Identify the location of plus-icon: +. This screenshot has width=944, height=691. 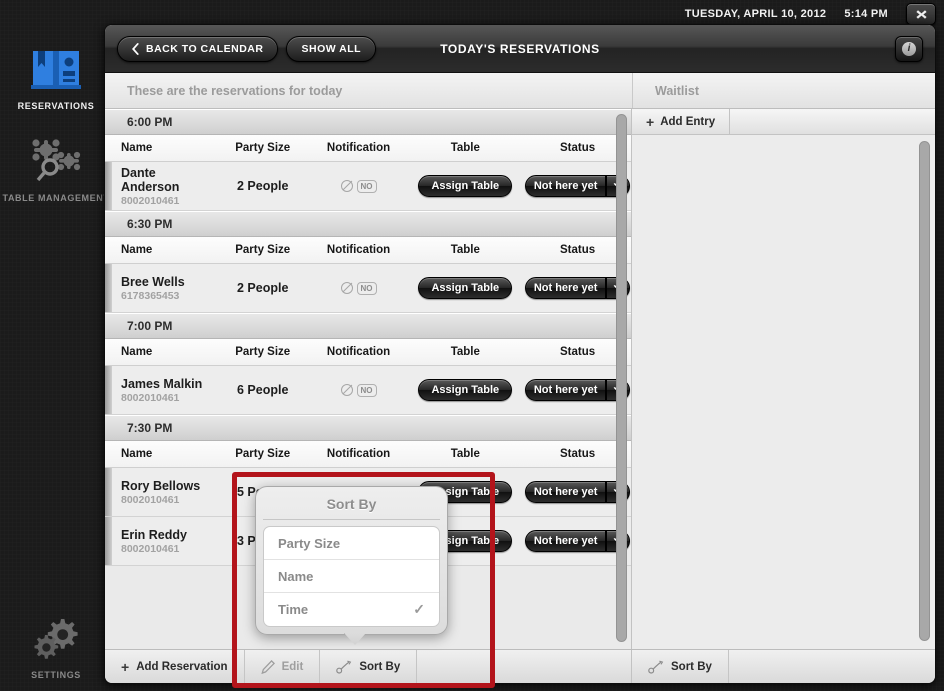
(650, 121).